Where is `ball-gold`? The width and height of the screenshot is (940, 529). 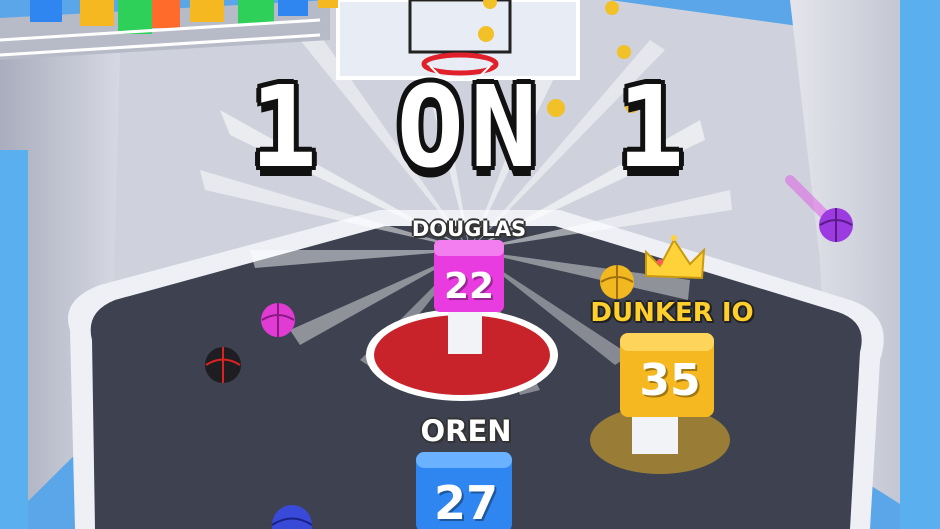 ball-gold is located at coordinates (617, 282).